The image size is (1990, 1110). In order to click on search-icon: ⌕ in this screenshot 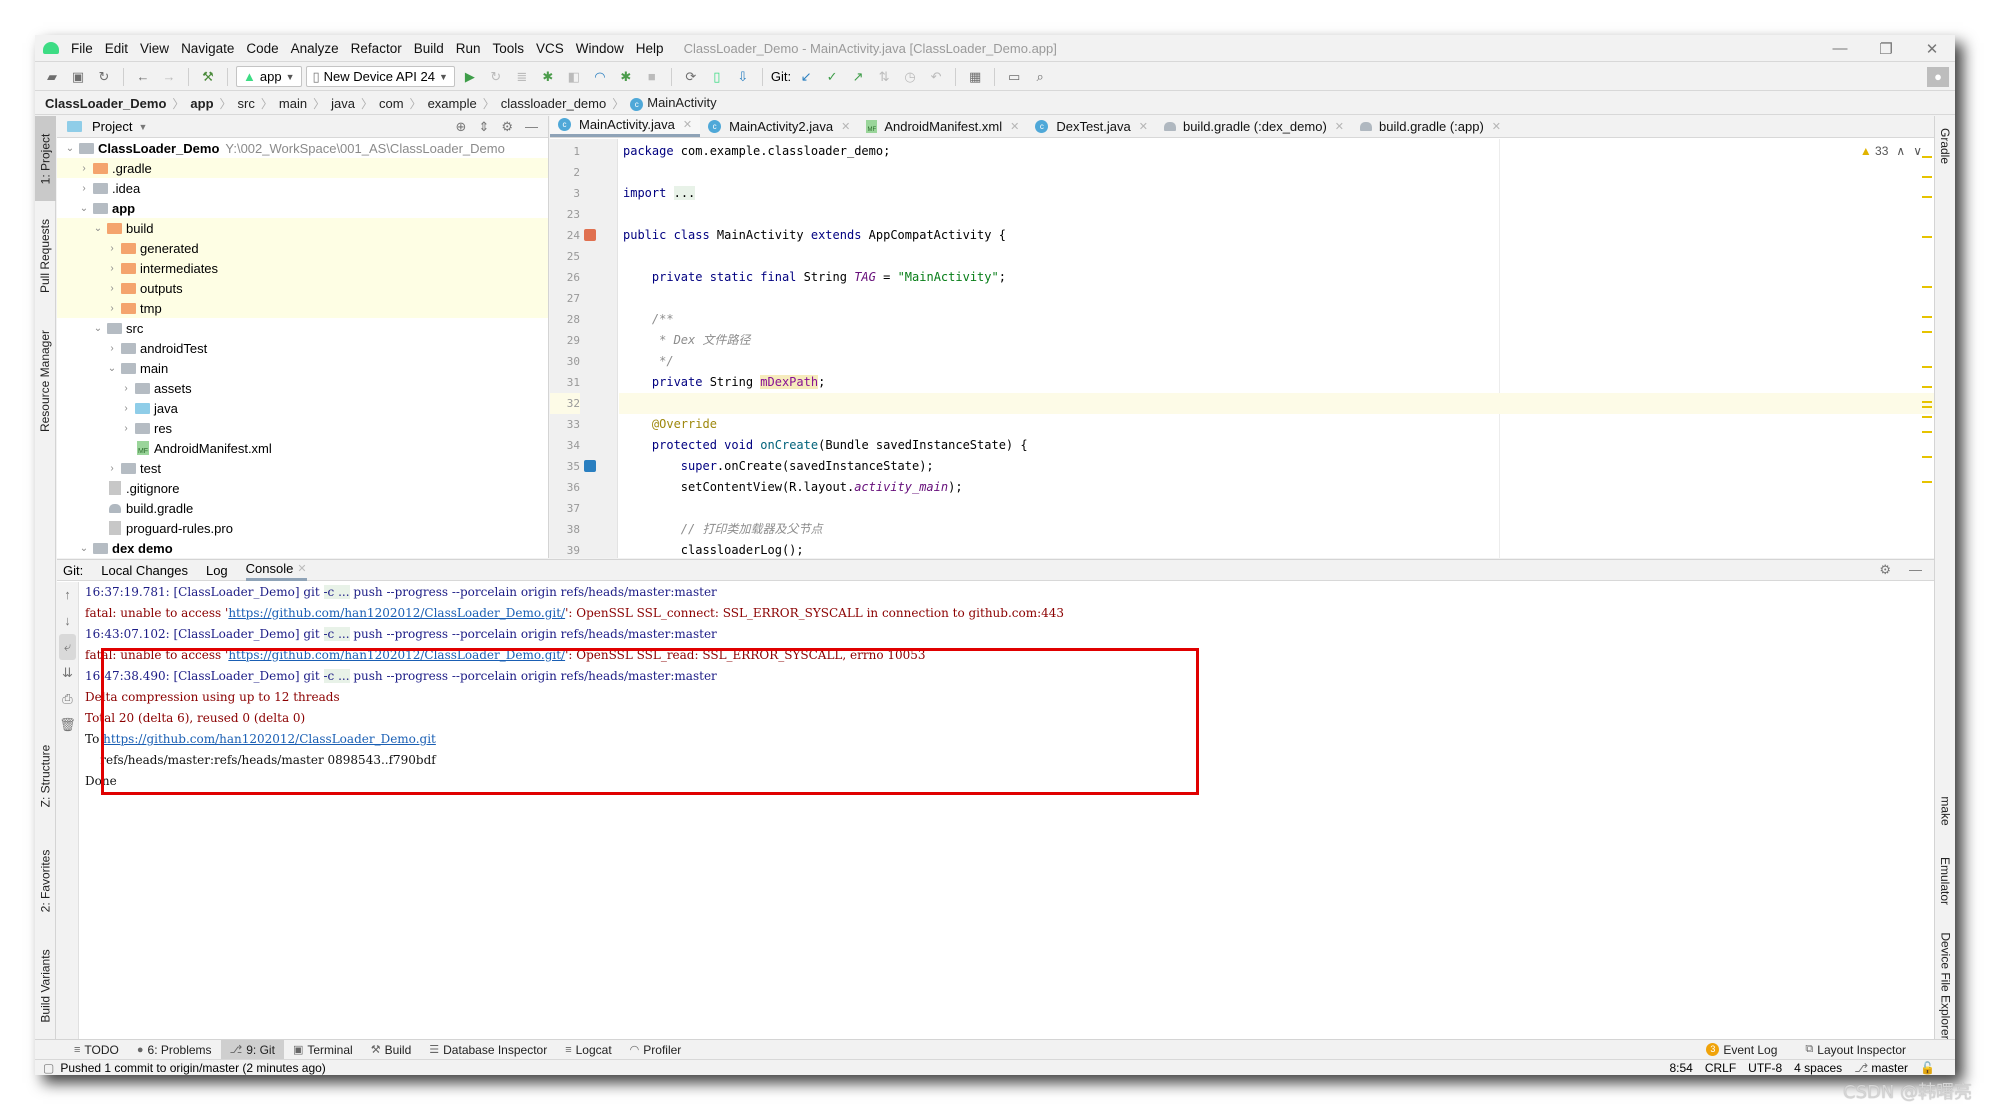, I will do `click(1040, 77)`.